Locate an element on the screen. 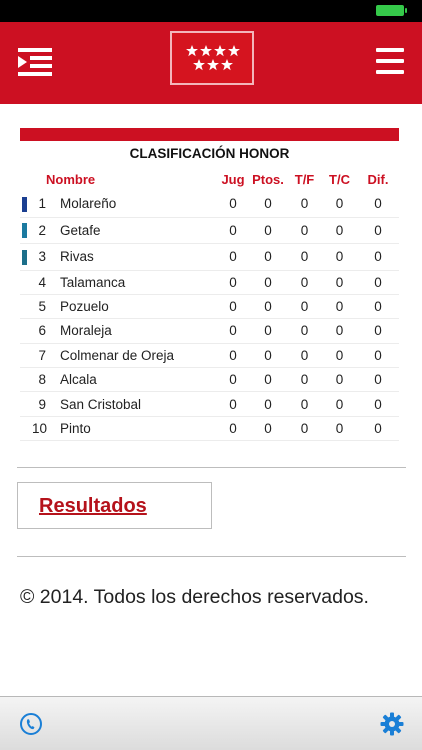  table-row: 3 Rivas 0 0 0 0 0 is located at coordinates (209, 257).